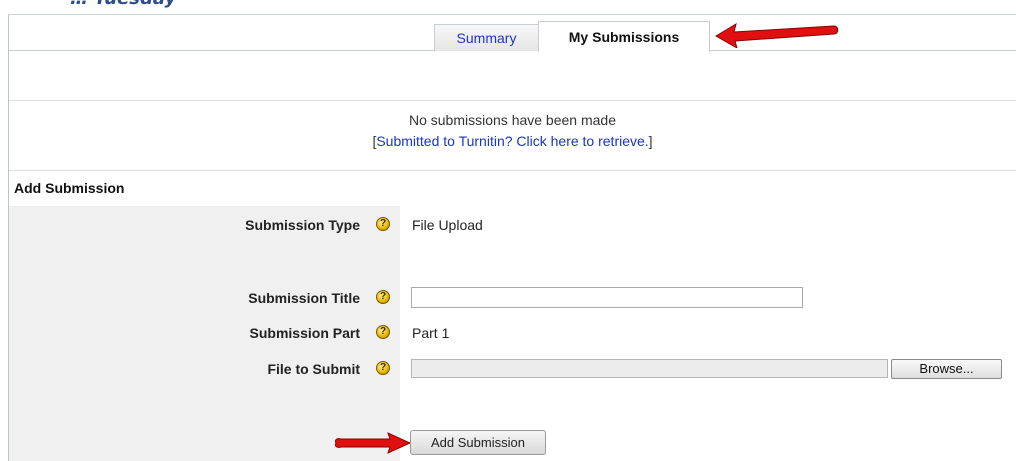  What do you see at coordinates (777, 35) in the screenshot?
I see `annotation-arrow-tab` at bounding box center [777, 35].